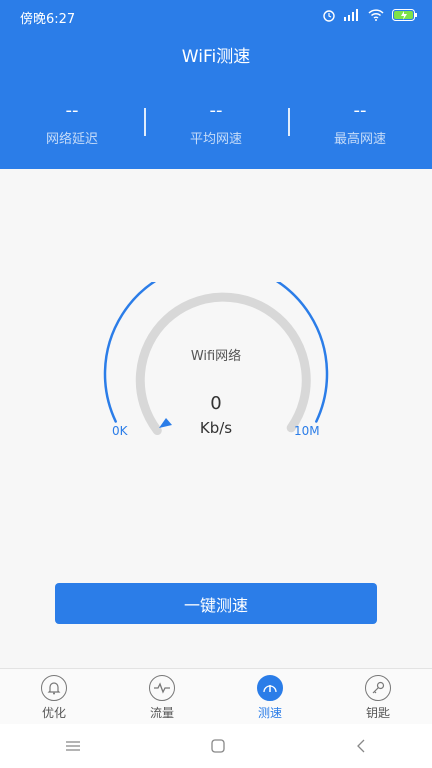 The height and width of the screenshot is (768, 432). Describe the element at coordinates (71, 139) in the screenshot. I see `metric-label: 网络延迟` at that location.